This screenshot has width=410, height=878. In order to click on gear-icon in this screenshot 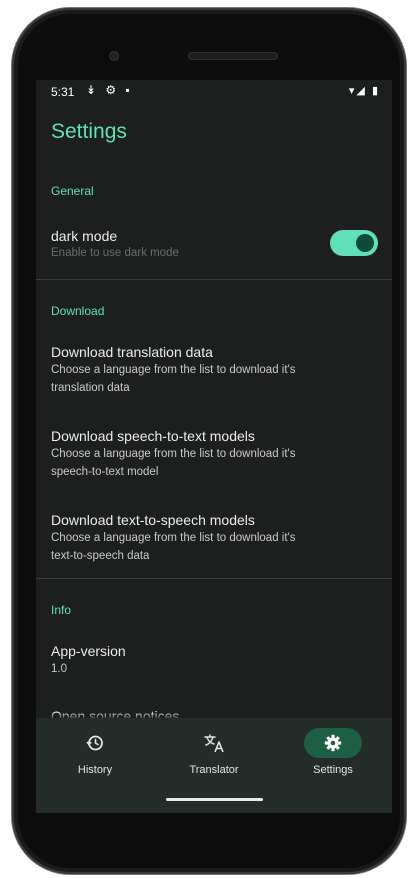, I will do `click(333, 743)`.